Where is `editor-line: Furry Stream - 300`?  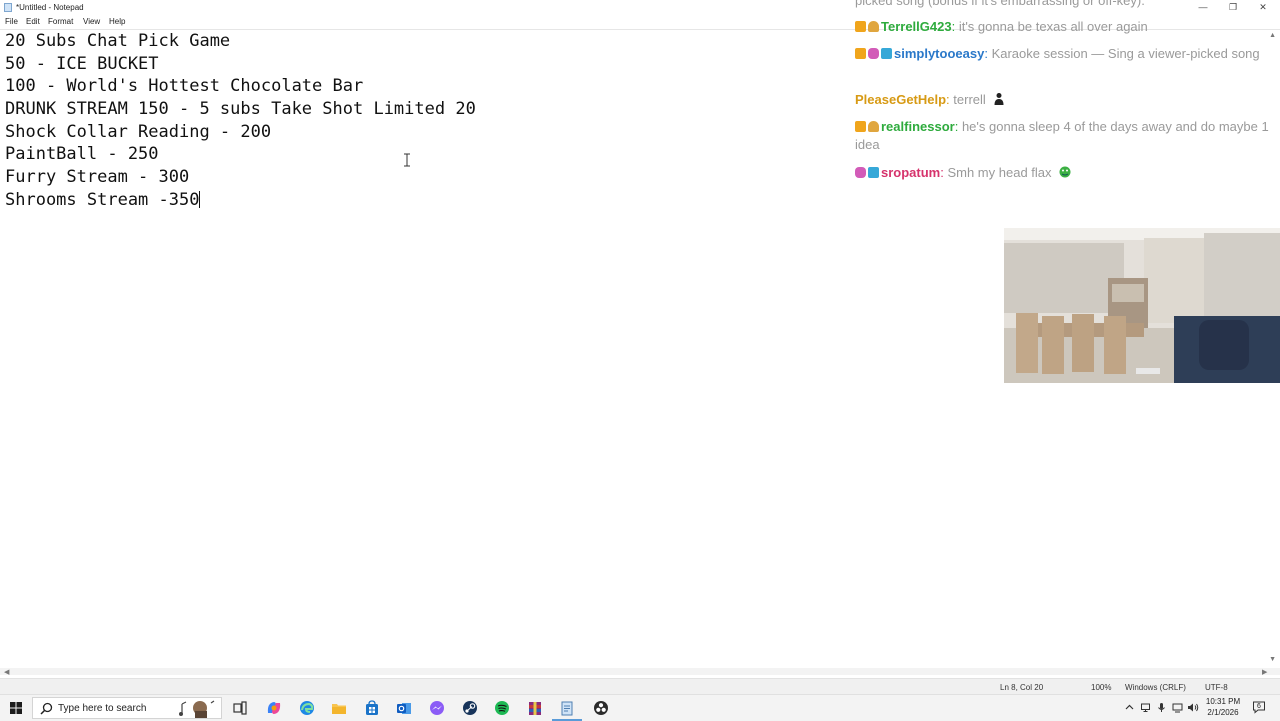
editor-line: Furry Stream - 300 is located at coordinates (420, 177).